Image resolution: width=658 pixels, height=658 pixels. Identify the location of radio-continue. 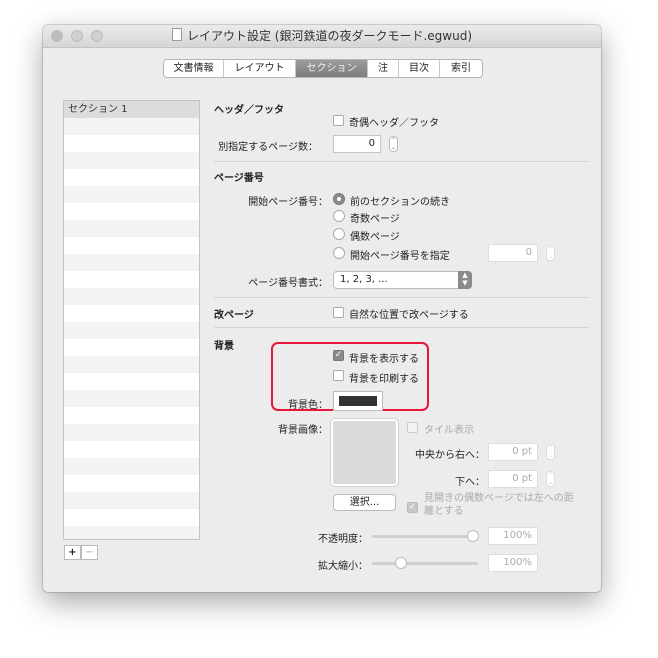
(339, 199).